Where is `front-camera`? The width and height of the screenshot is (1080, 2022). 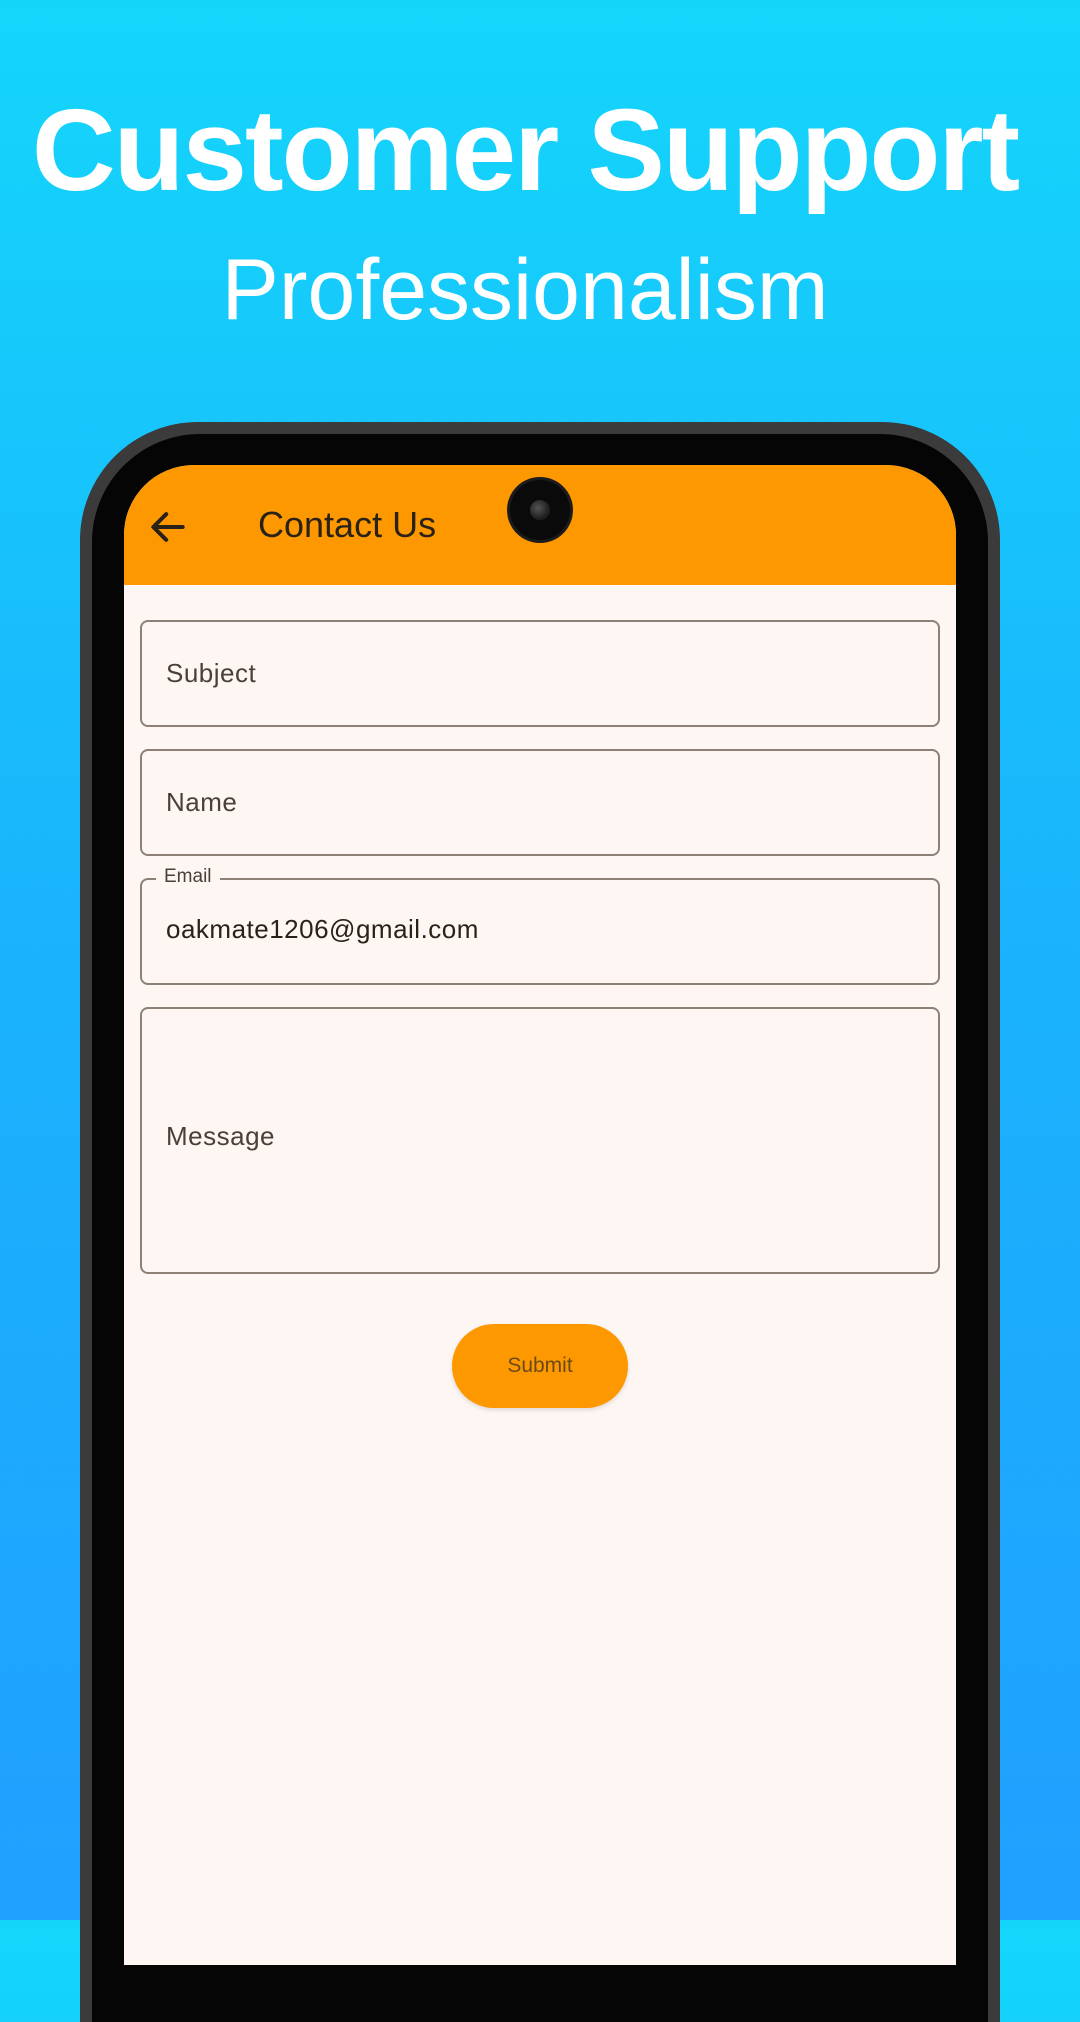 front-camera is located at coordinates (540, 510).